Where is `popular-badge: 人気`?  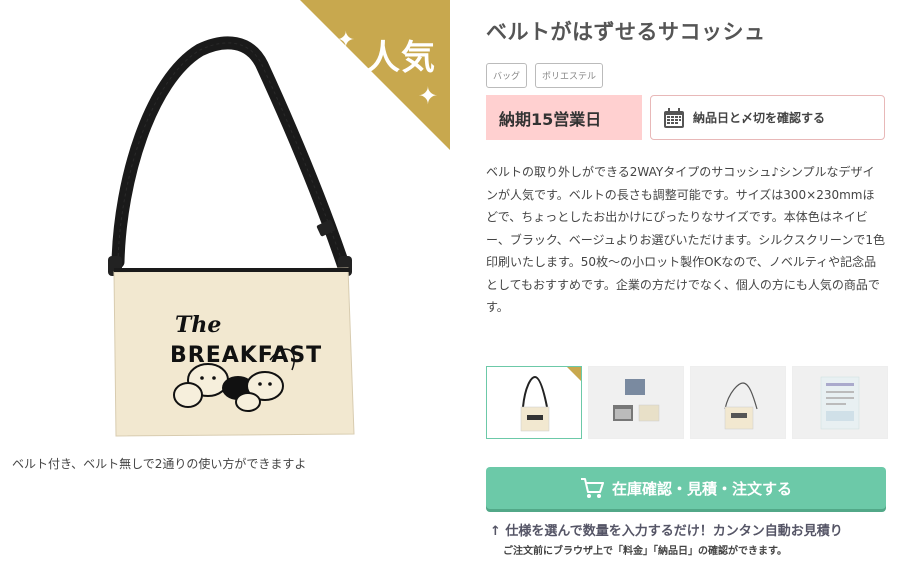
popular-badge: 人気 is located at coordinates (401, 58).